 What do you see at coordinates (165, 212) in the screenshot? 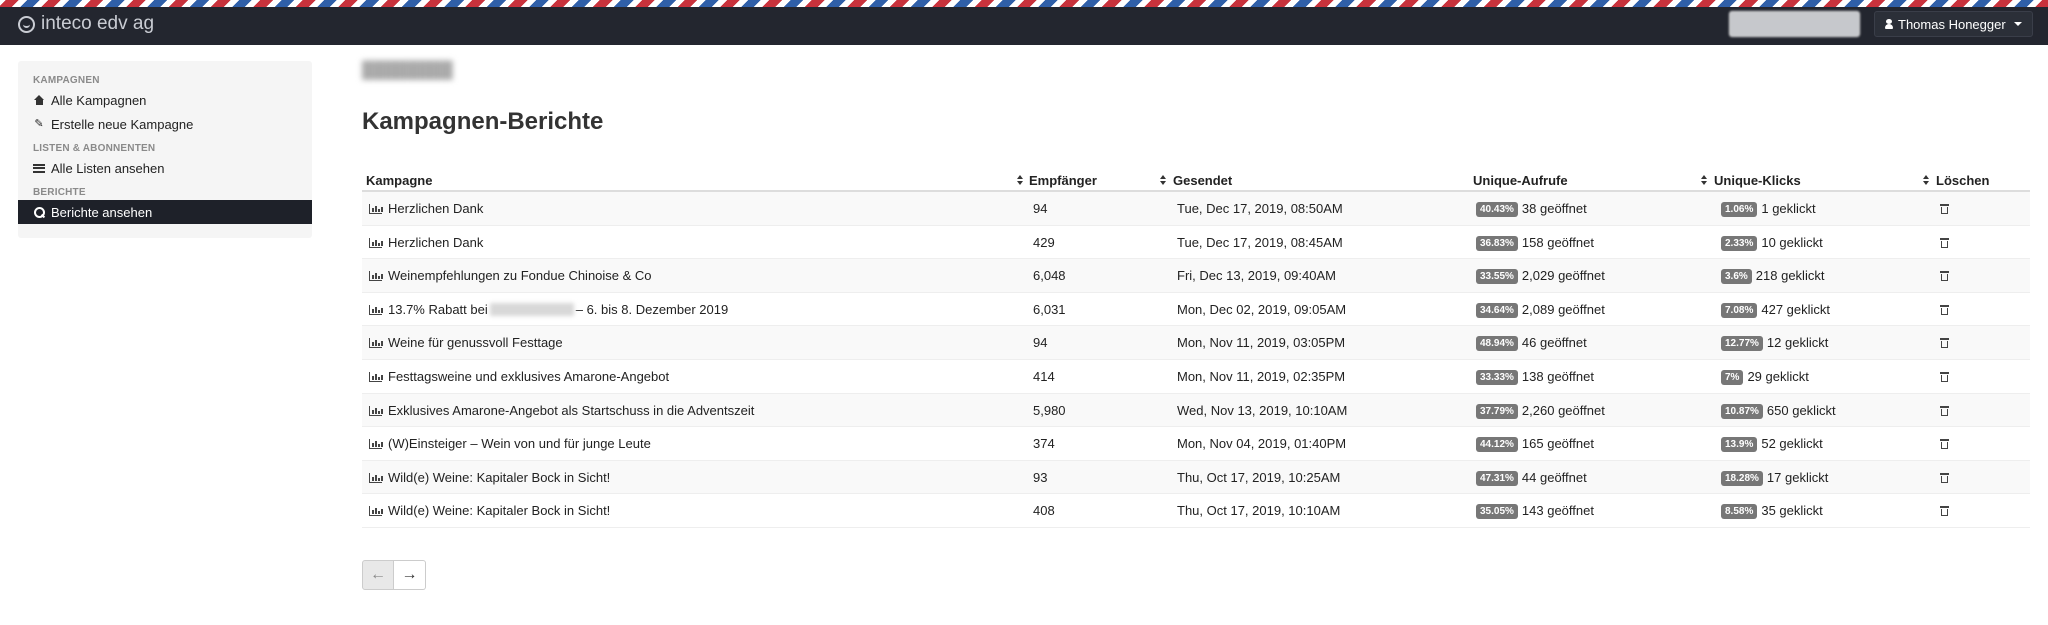
I see `sidebar-item-reports: Berichte ansehen` at bounding box center [165, 212].